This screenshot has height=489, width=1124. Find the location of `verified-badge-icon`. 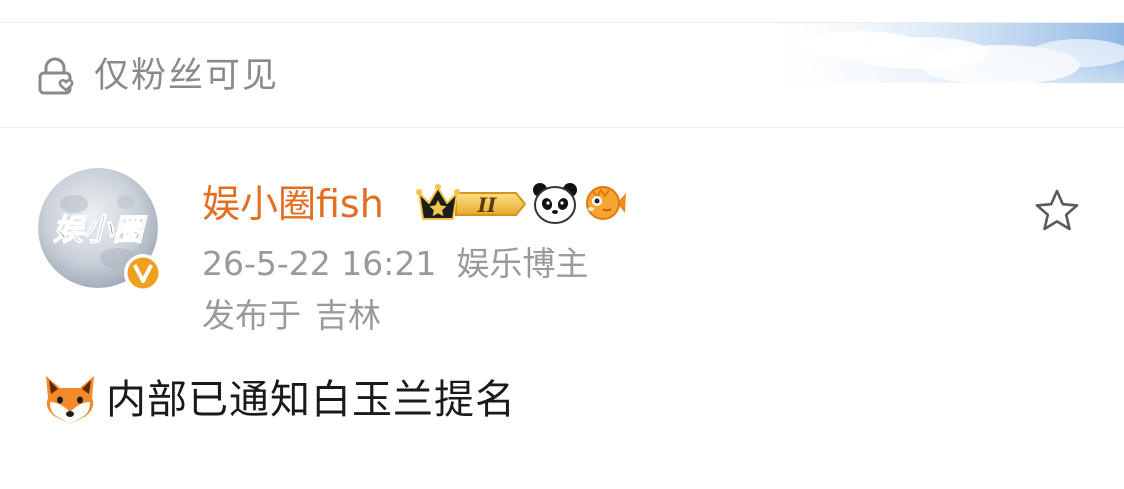

verified-badge-icon is located at coordinates (143, 273).